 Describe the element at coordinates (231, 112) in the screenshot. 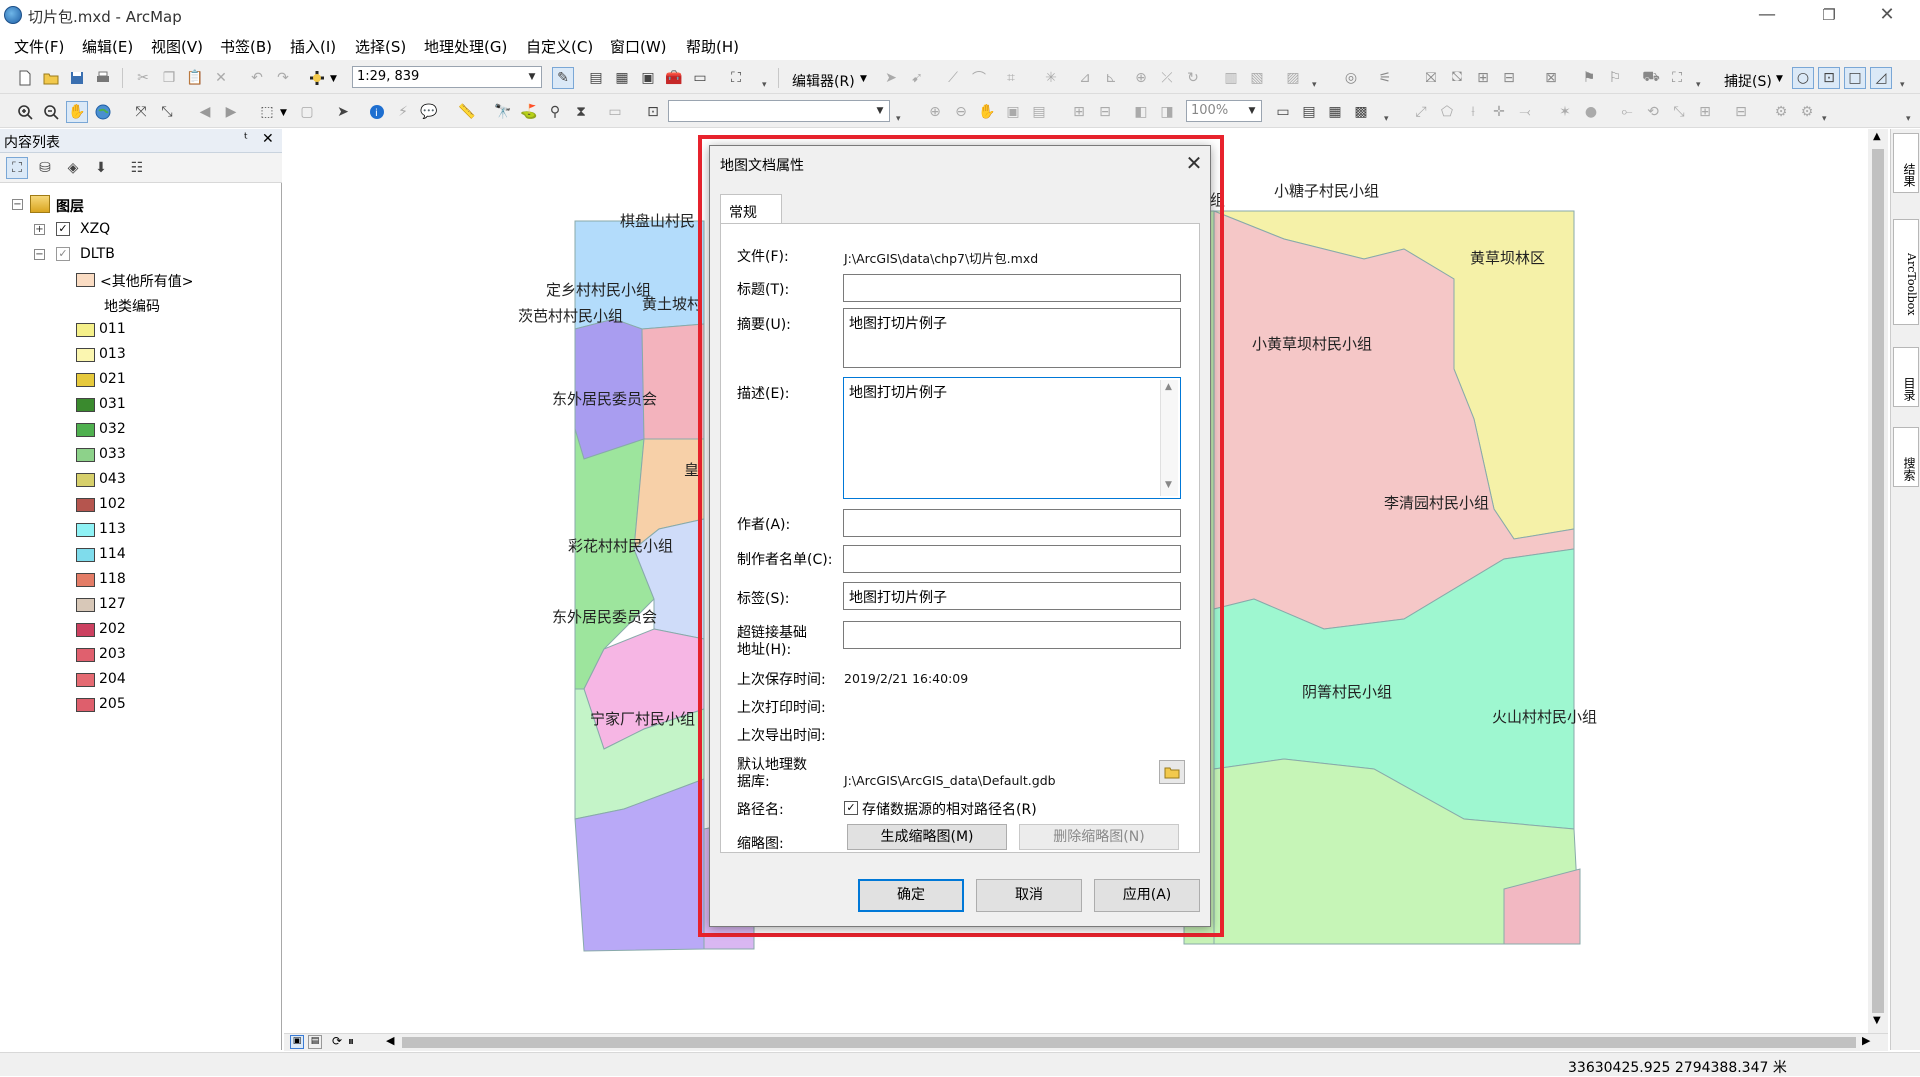

I see `forward-arrow-icon: ▶` at that location.